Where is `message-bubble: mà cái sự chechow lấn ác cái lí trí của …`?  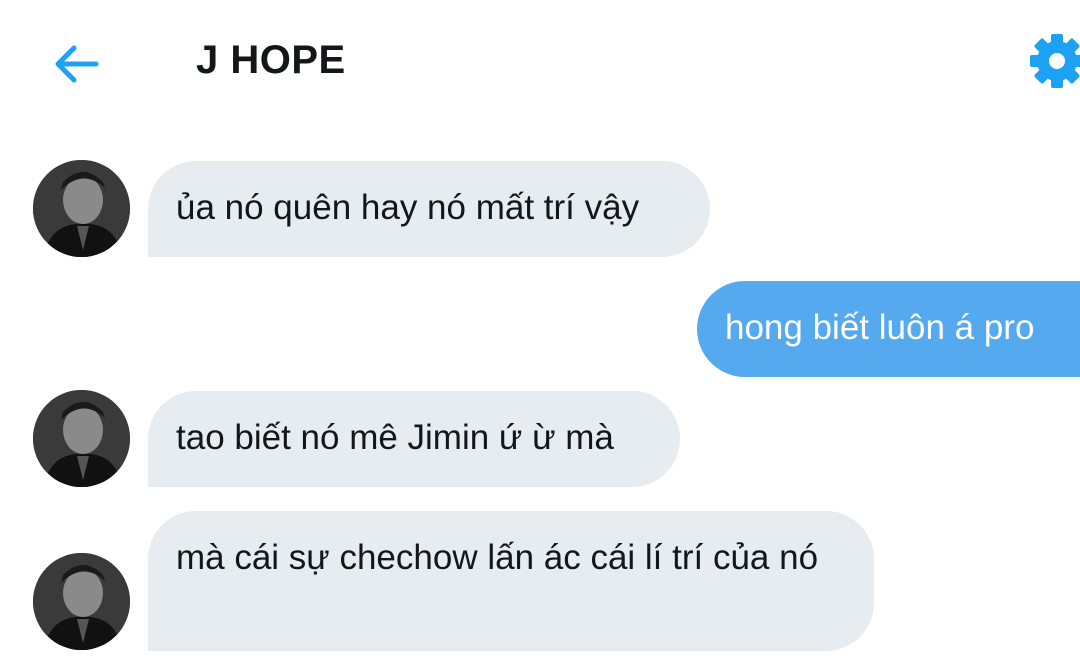
message-bubble: mà cái sự chechow lấn ác cái lí trí của … is located at coordinates (511, 581).